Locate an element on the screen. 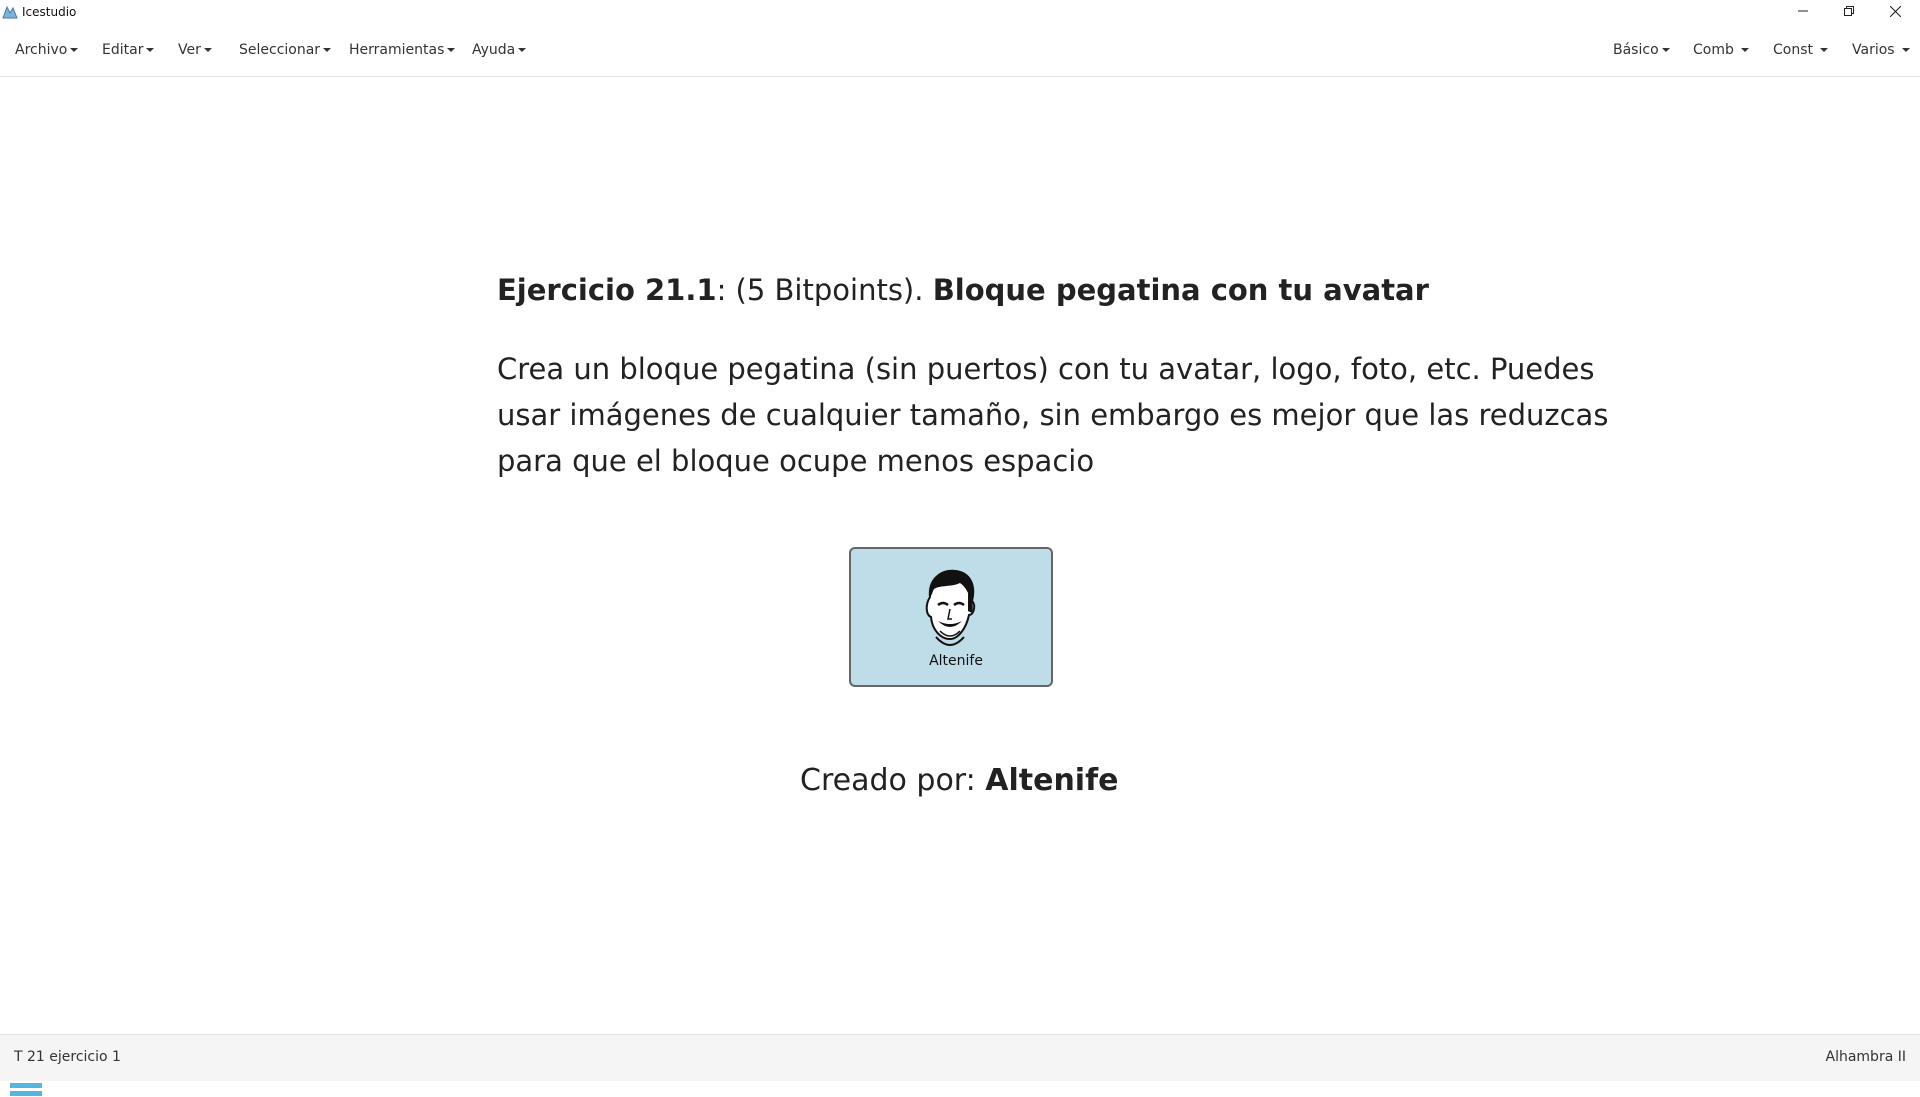 The height and width of the screenshot is (1097, 1920). project-name: T 21 ejercicio 1 is located at coordinates (67, 1057).